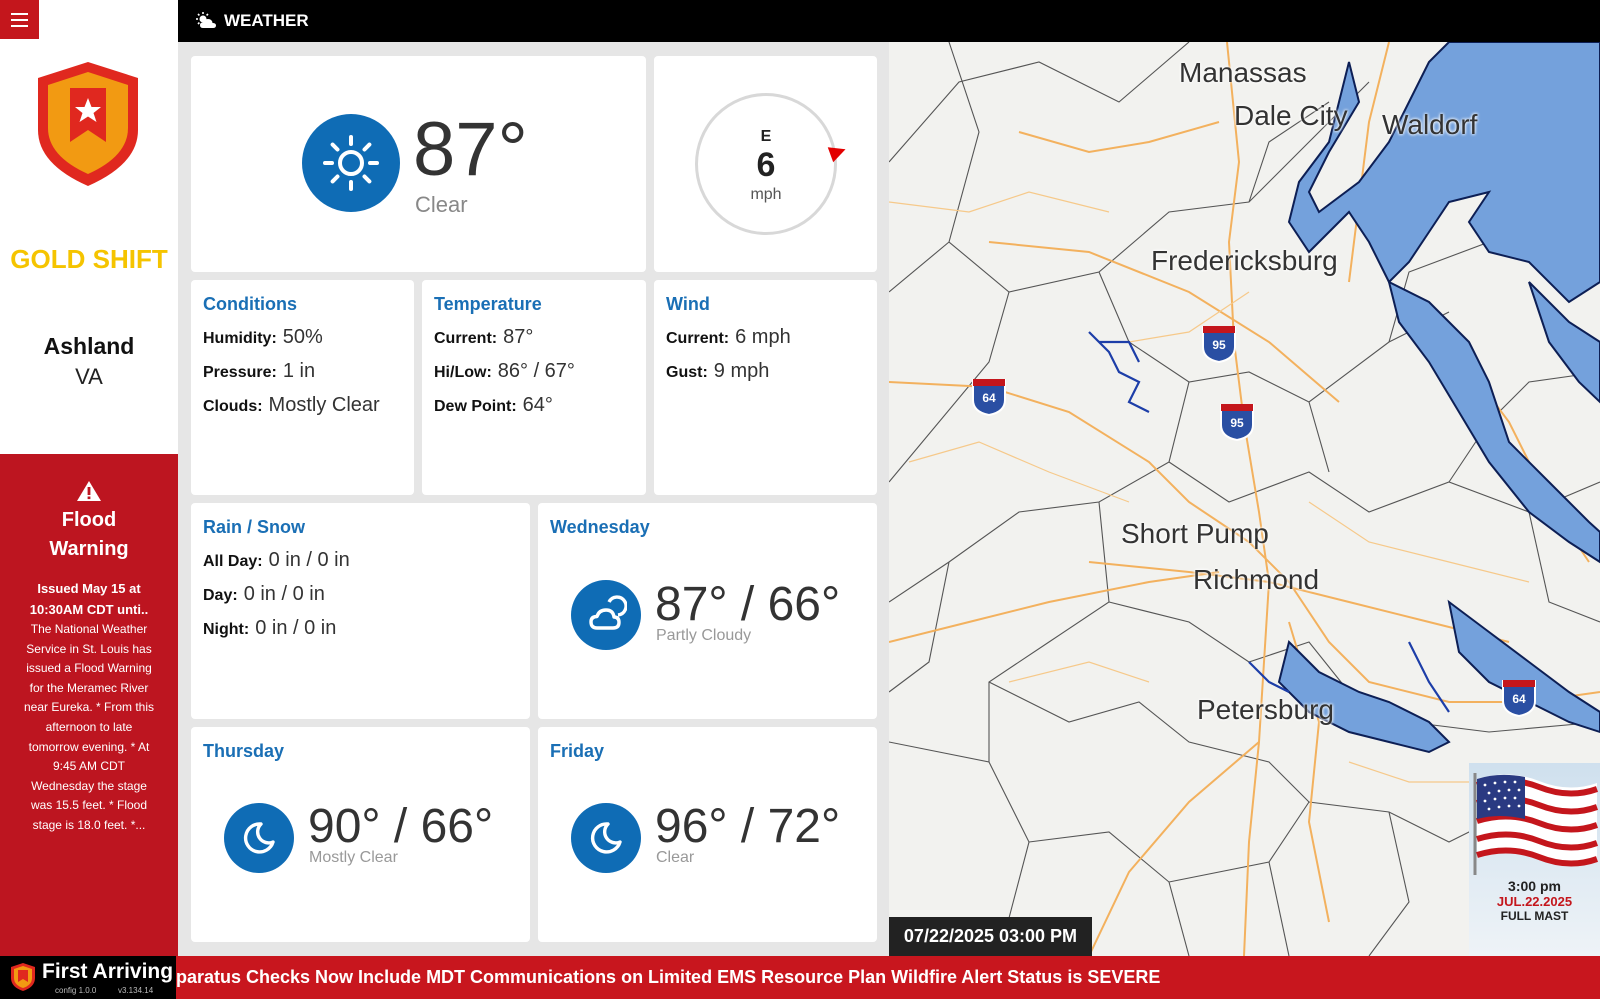 The height and width of the screenshot is (999, 1600). What do you see at coordinates (518, 337) in the screenshot?
I see `temp-current-value: 87°` at bounding box center [518, 337].